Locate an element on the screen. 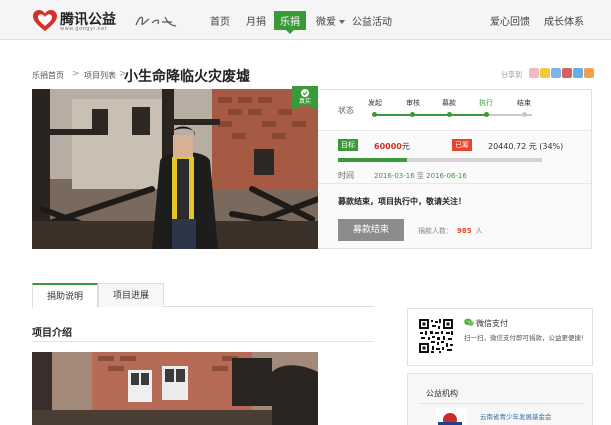 This screenshot has width=611, height=425. step-label: 审核 is located at coordinates (413, 103).